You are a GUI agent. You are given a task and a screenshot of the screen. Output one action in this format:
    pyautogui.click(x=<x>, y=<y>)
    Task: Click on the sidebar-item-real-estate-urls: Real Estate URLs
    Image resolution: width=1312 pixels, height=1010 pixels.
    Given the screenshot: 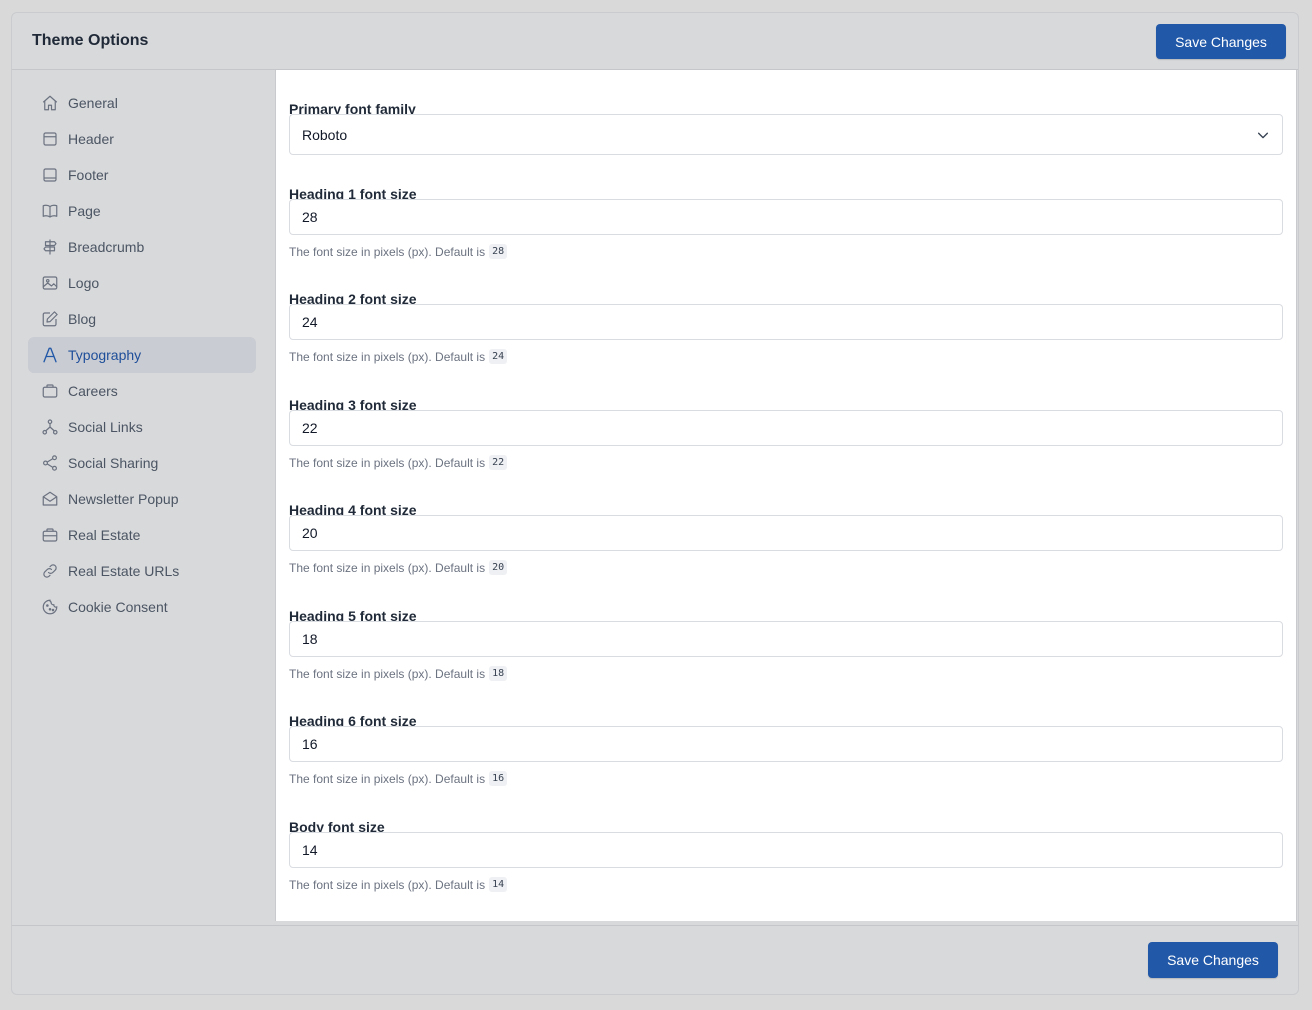 What is the action you would take?
    pyautogui.click(x=142, y=571)
    